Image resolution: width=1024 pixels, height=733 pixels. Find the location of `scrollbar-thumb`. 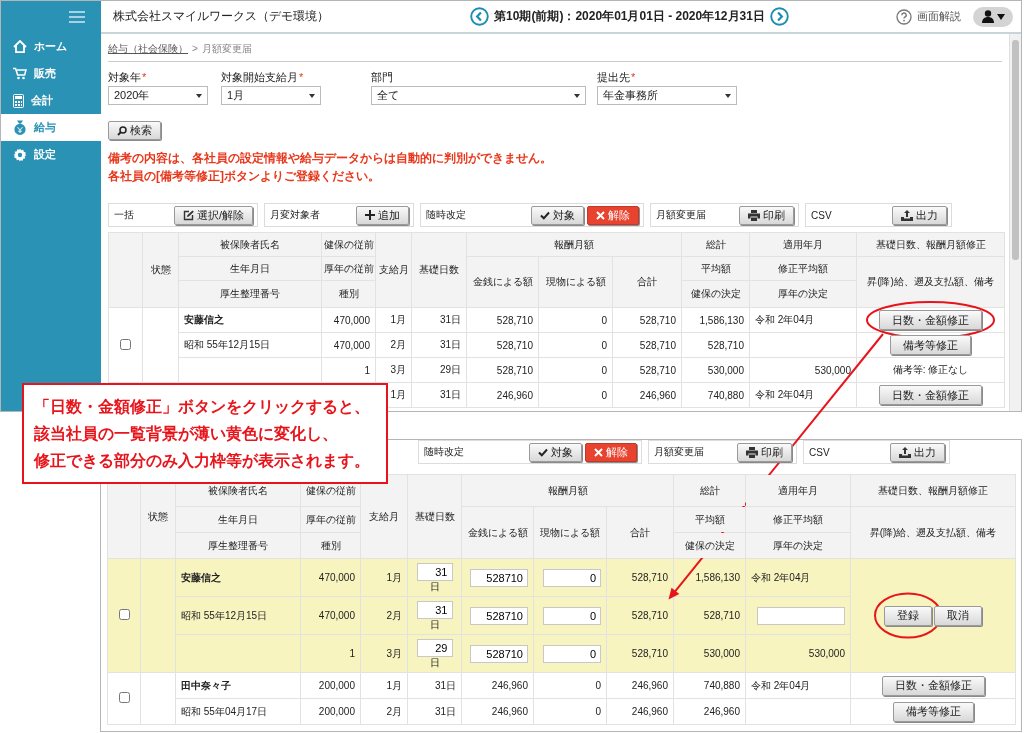

scrollbar-thumb is located at coordinates (1015, 150).